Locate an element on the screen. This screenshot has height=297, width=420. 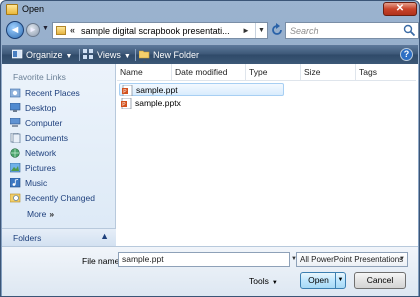
file-name: sample.pptx is located at coordinates (158, 103).